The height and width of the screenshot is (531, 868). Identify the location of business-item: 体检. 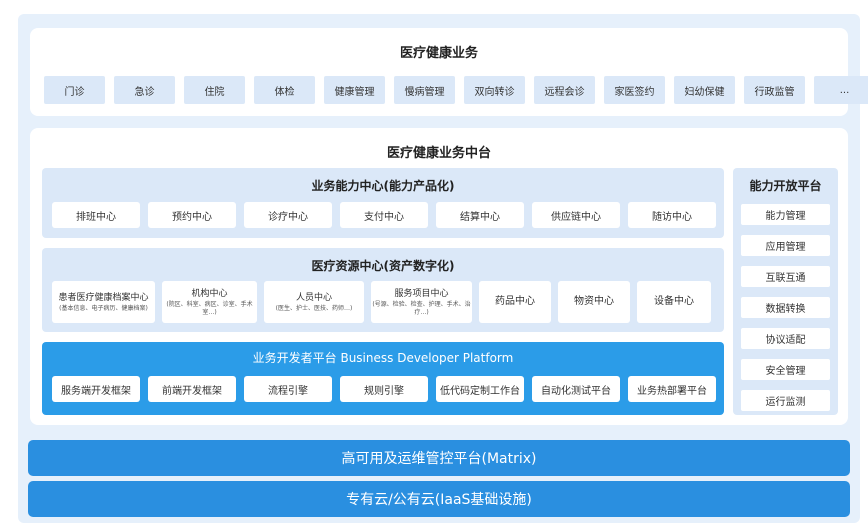
(284, 90).